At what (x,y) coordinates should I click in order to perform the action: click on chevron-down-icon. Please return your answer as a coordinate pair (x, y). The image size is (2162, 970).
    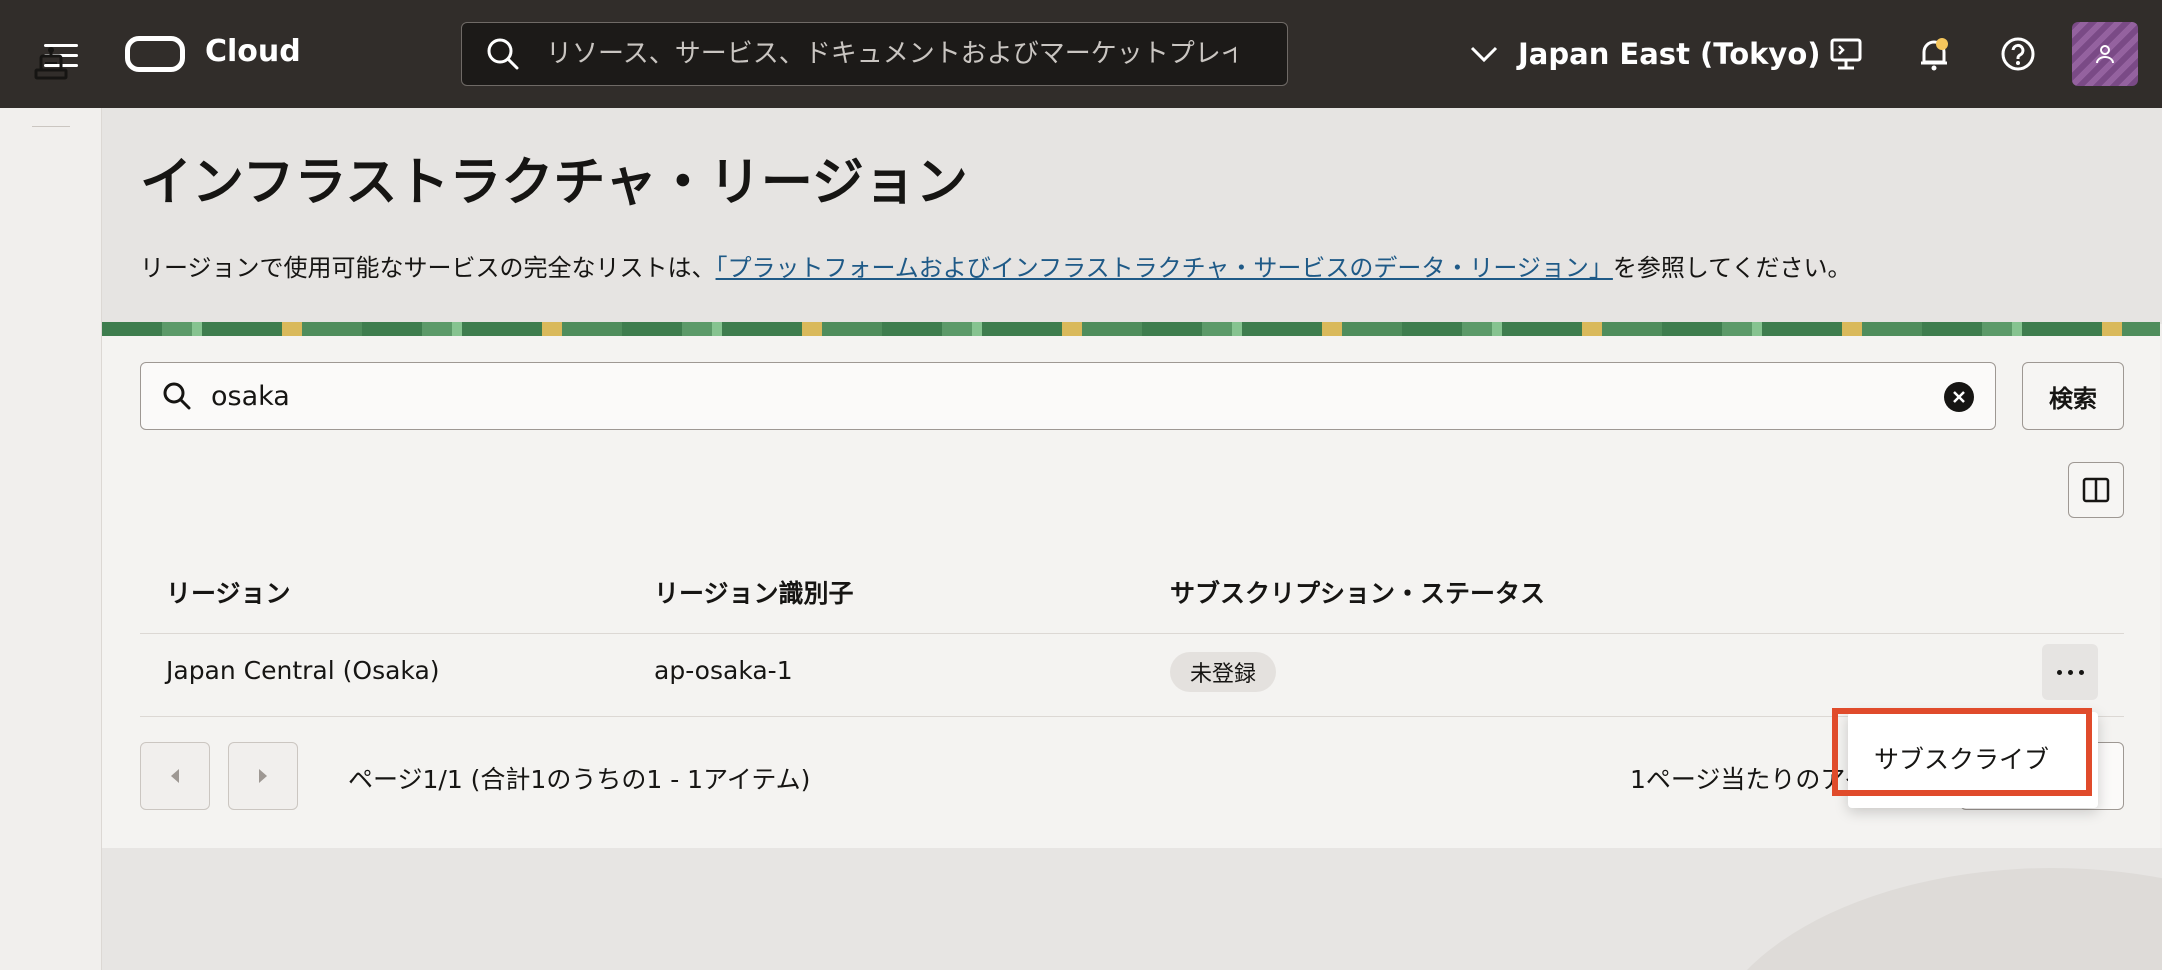
    Looking at the image, I should click on (1484, 54).